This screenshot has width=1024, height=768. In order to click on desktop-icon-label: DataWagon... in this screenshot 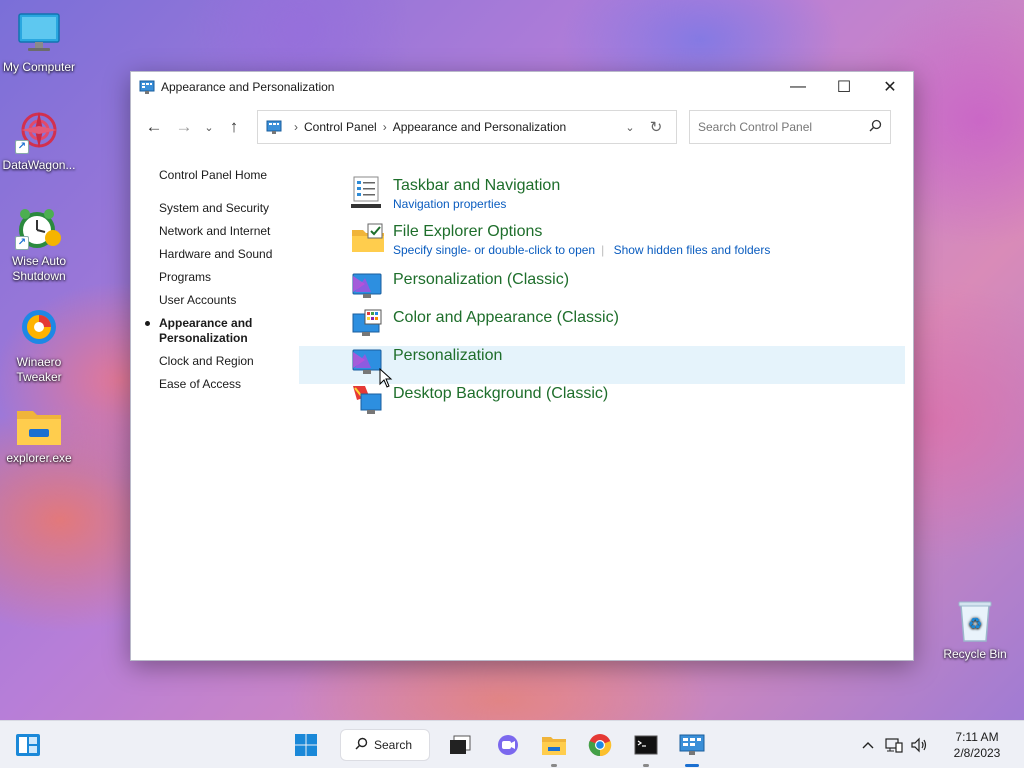, I will do `click(39, 165)`.